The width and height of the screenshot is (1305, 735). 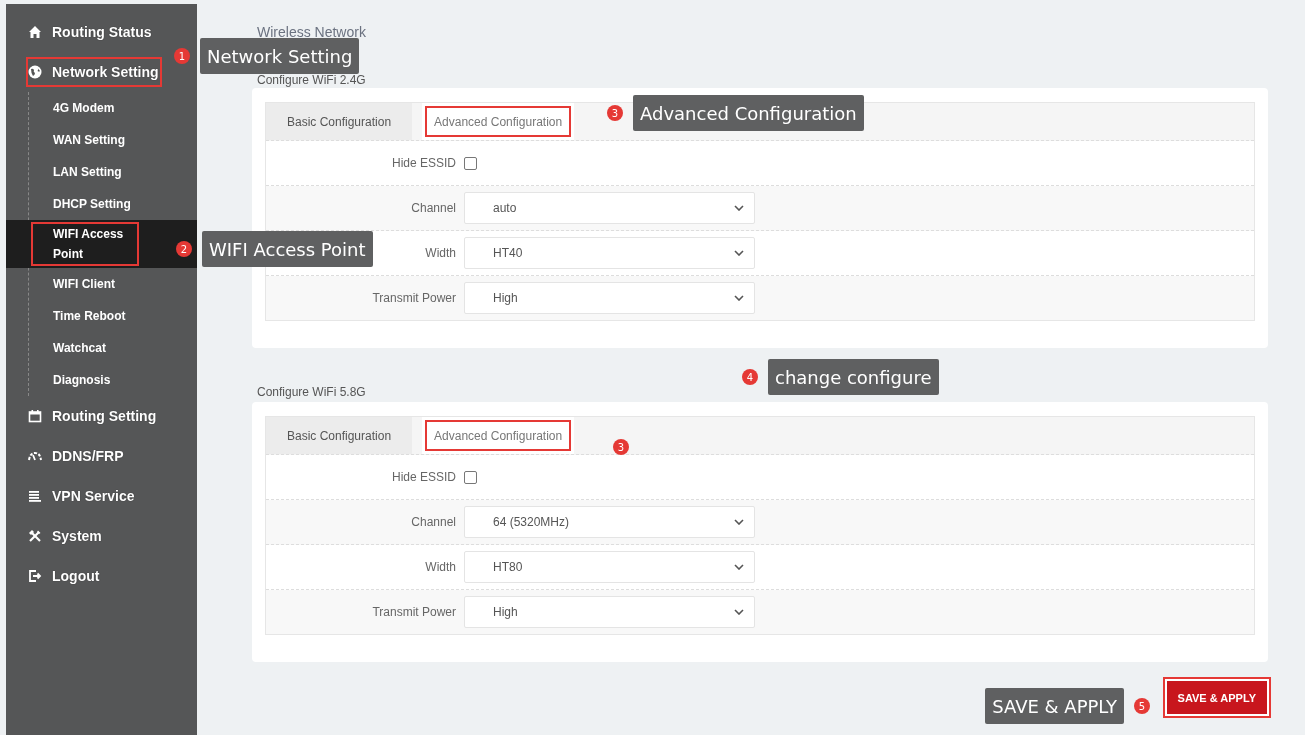 What do you see at coordinates (750, 377) in the screenshot?
I see `step-badge: 4` at bounding box center [750, 377].